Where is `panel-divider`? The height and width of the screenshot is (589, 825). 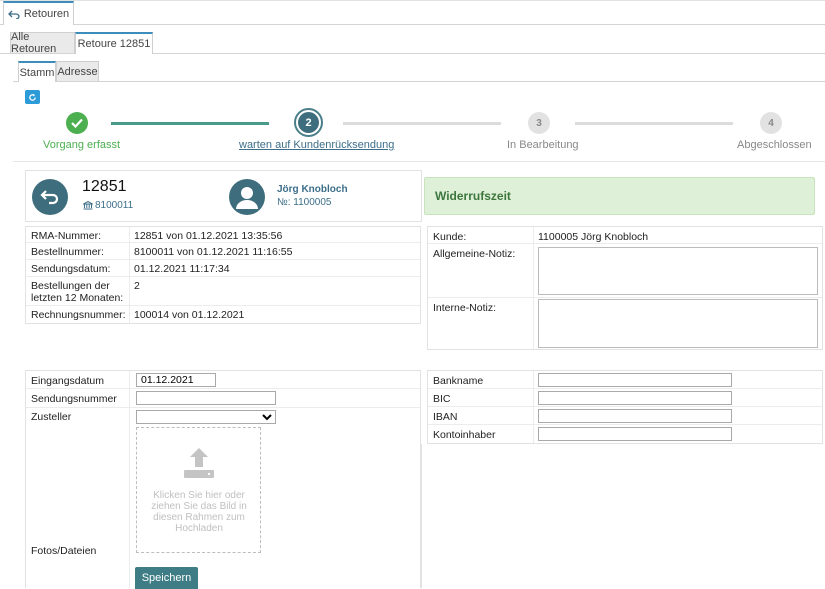
panel-divider is located at coordinates (421, 516).